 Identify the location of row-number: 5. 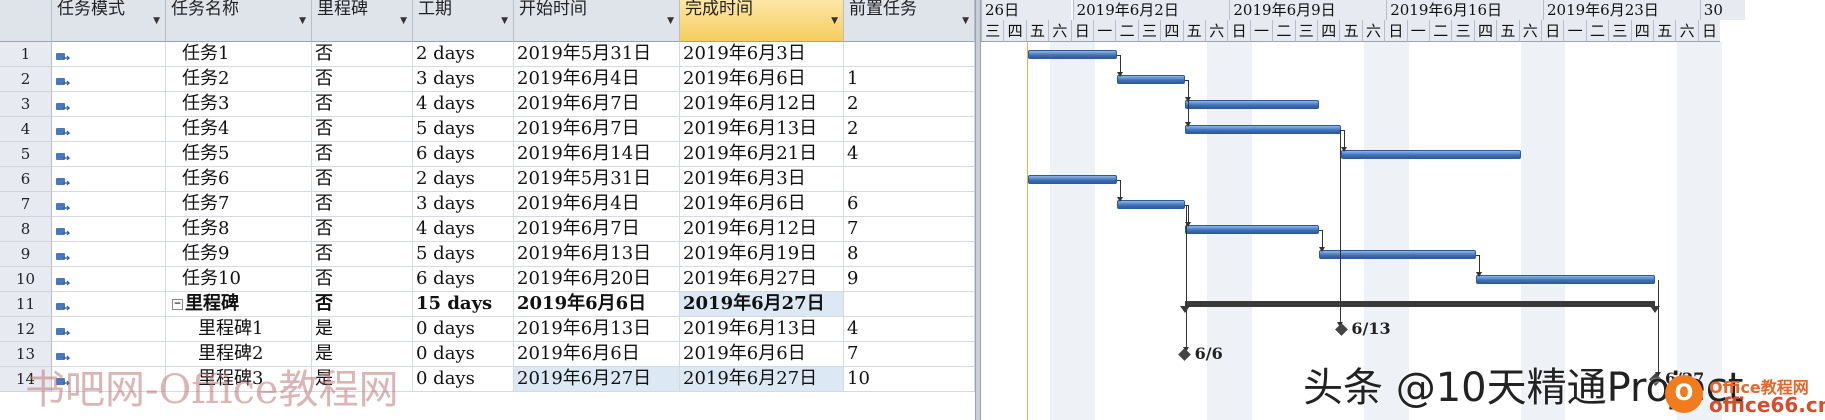
(26, 154).